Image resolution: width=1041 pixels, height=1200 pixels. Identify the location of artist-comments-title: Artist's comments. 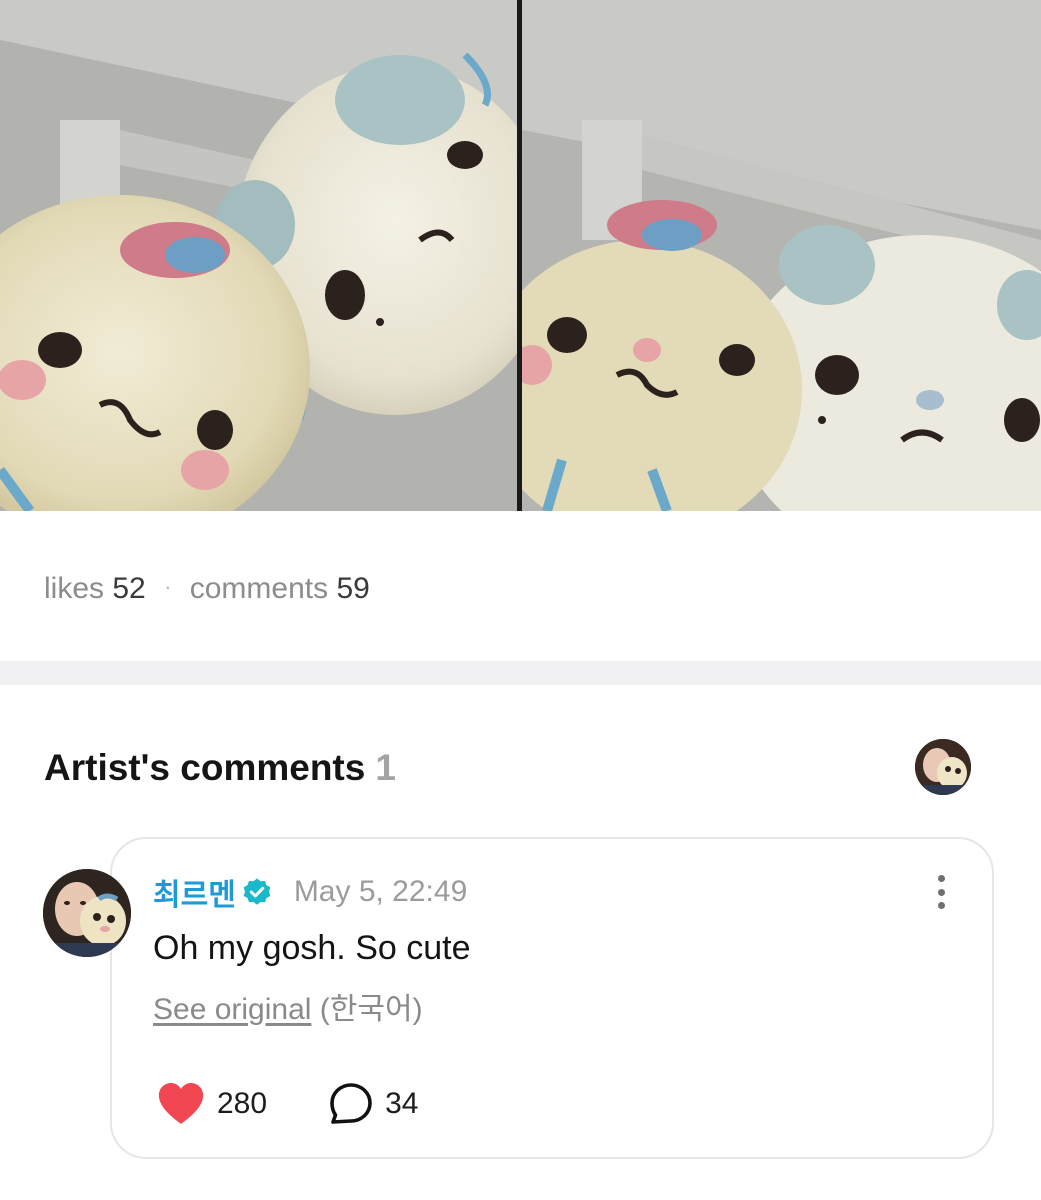
(205, 767).